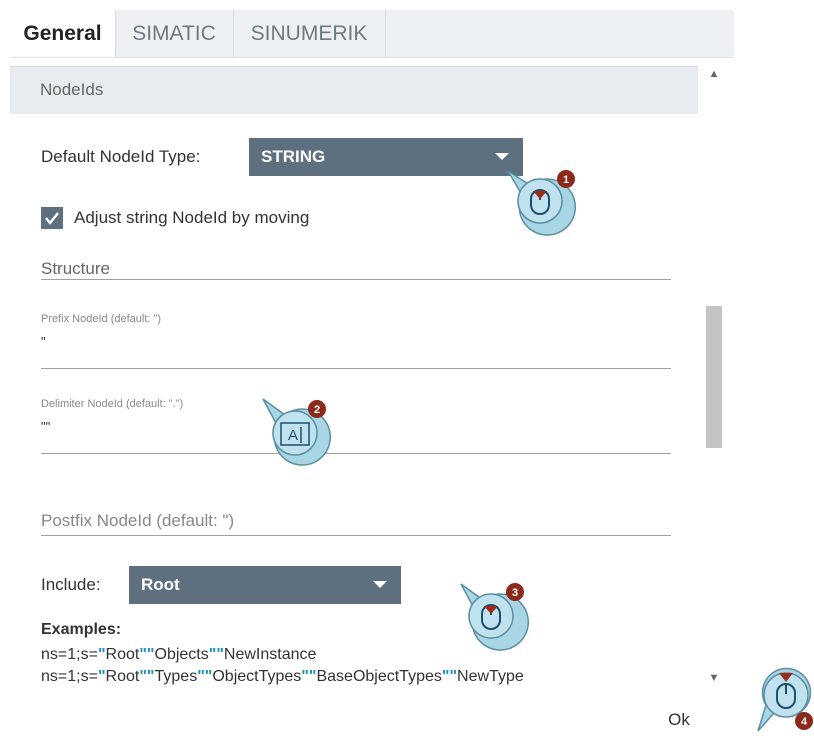  I want to click on example-segment: Objects, so click(181, 654).